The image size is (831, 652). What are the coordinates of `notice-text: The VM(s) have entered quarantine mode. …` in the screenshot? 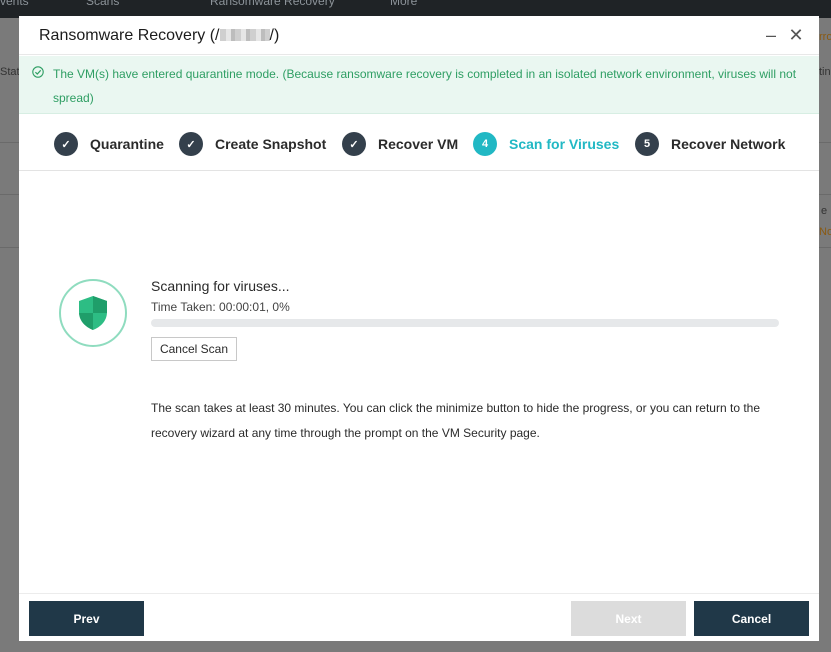 It's located at (425, 86).